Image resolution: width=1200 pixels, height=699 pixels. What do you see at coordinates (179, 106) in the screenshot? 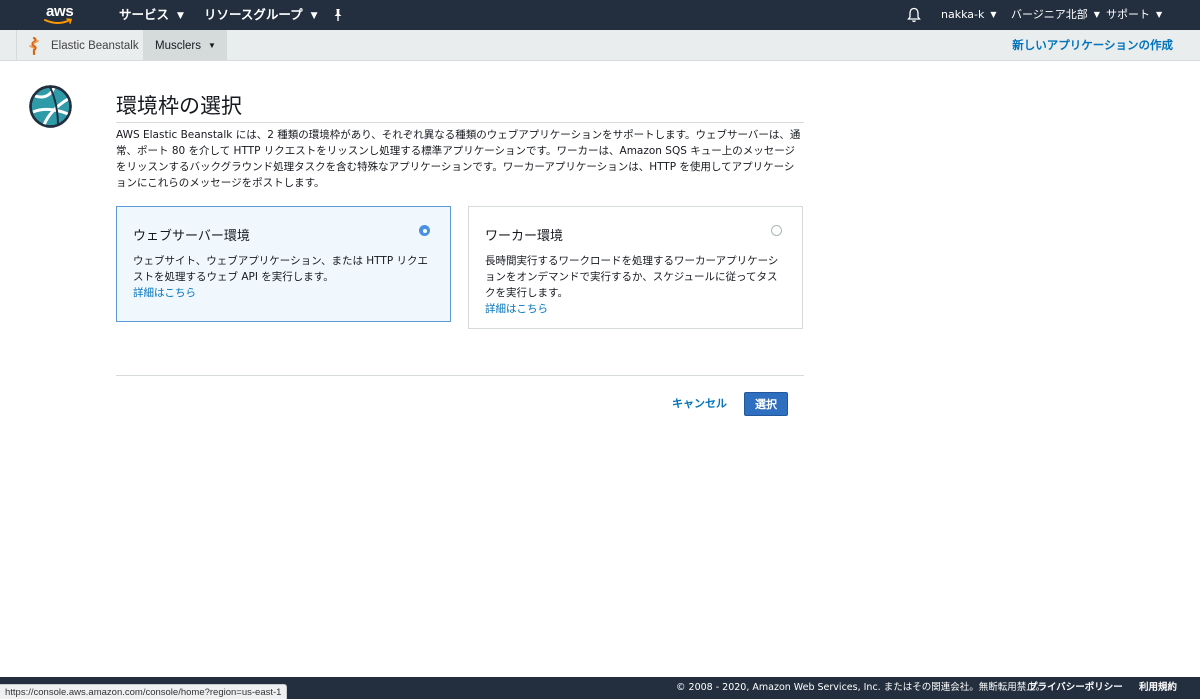
I see `page-title: 環境枠の選択` at bounding box center [179, 106].